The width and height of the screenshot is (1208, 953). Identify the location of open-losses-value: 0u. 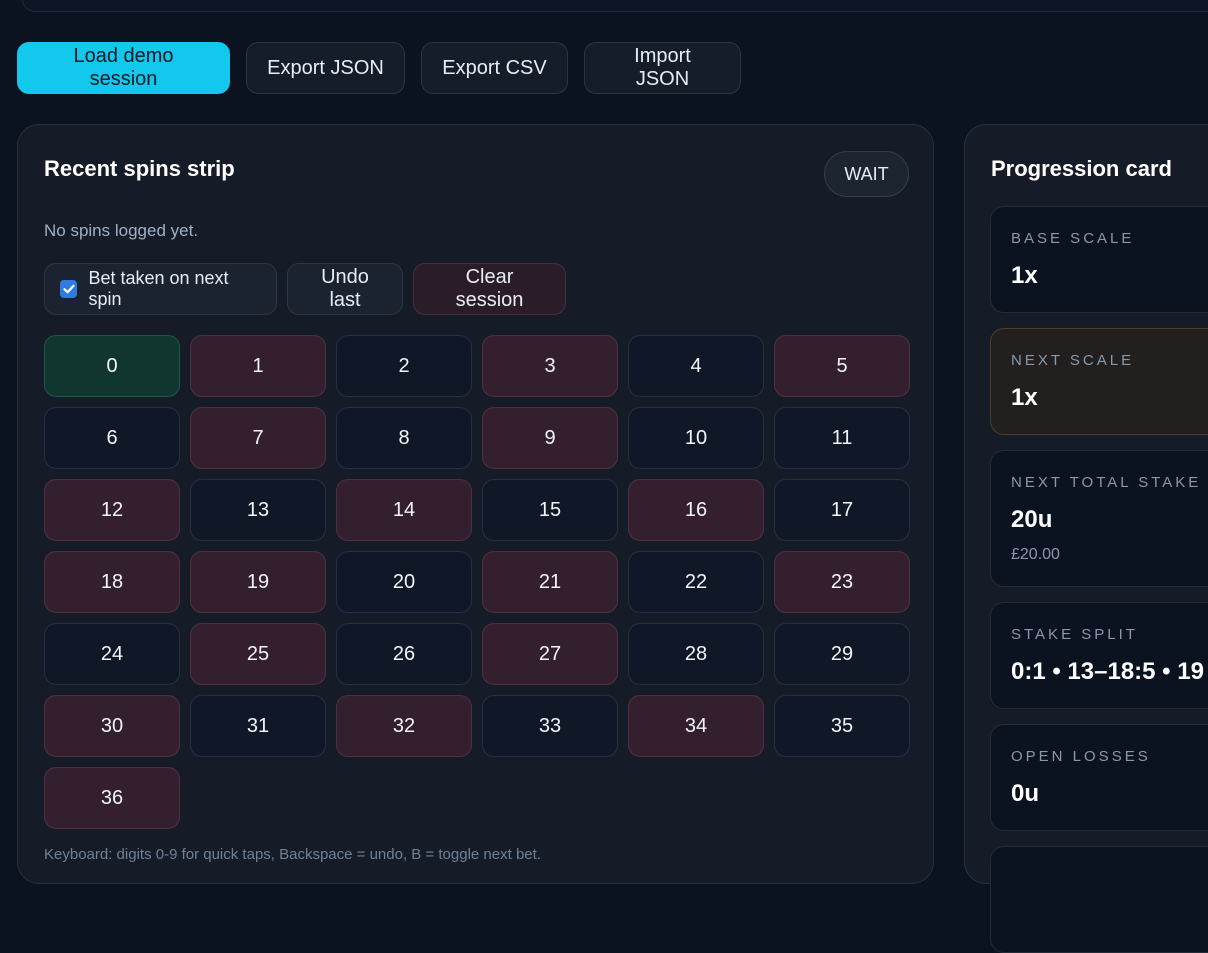
(1025, 793).